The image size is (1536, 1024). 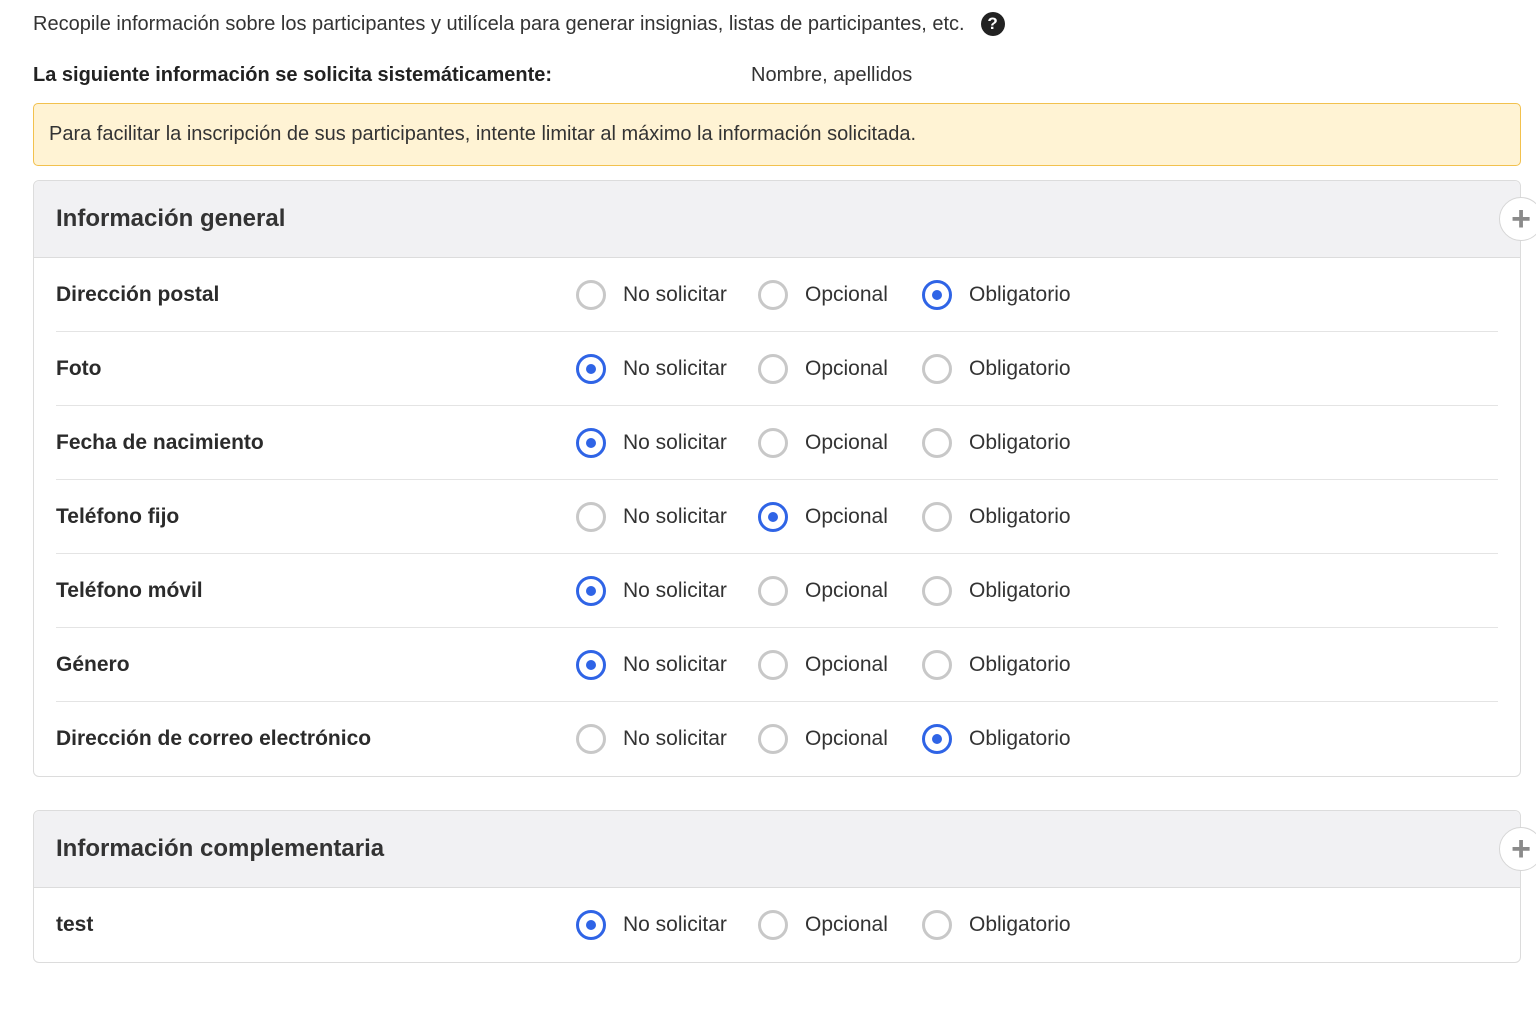 What do you see at coordinates (832, 75) in the screenshot?
I see `system-info-value: Nombre, apellidos` at bounding box center [832, 75].